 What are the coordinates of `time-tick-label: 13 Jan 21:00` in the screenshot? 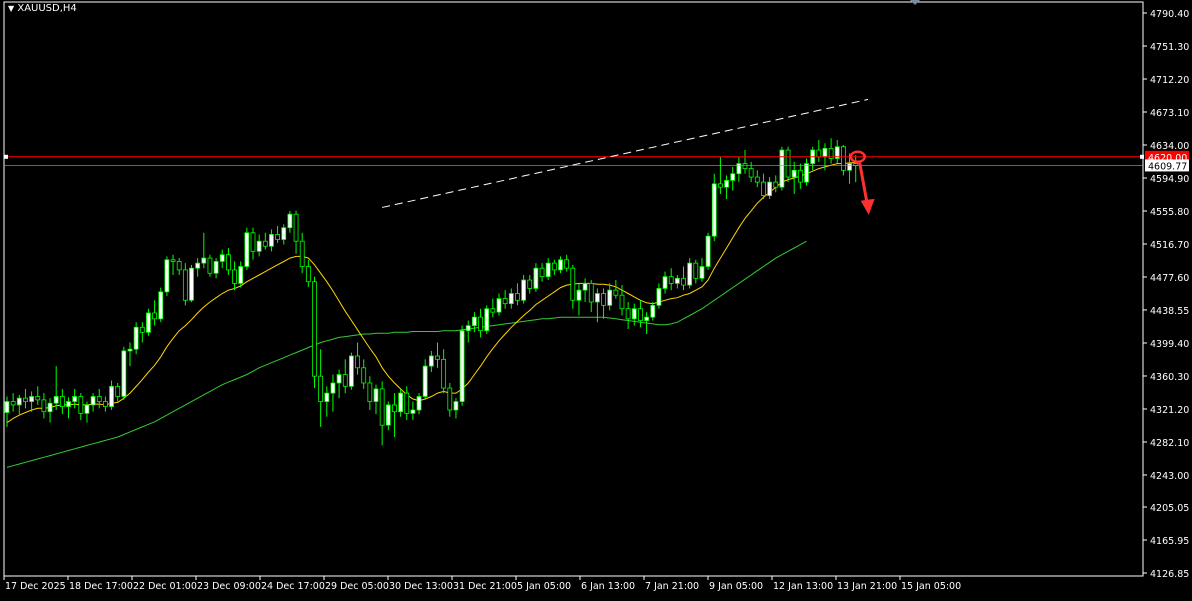 It's located at (867, 586).